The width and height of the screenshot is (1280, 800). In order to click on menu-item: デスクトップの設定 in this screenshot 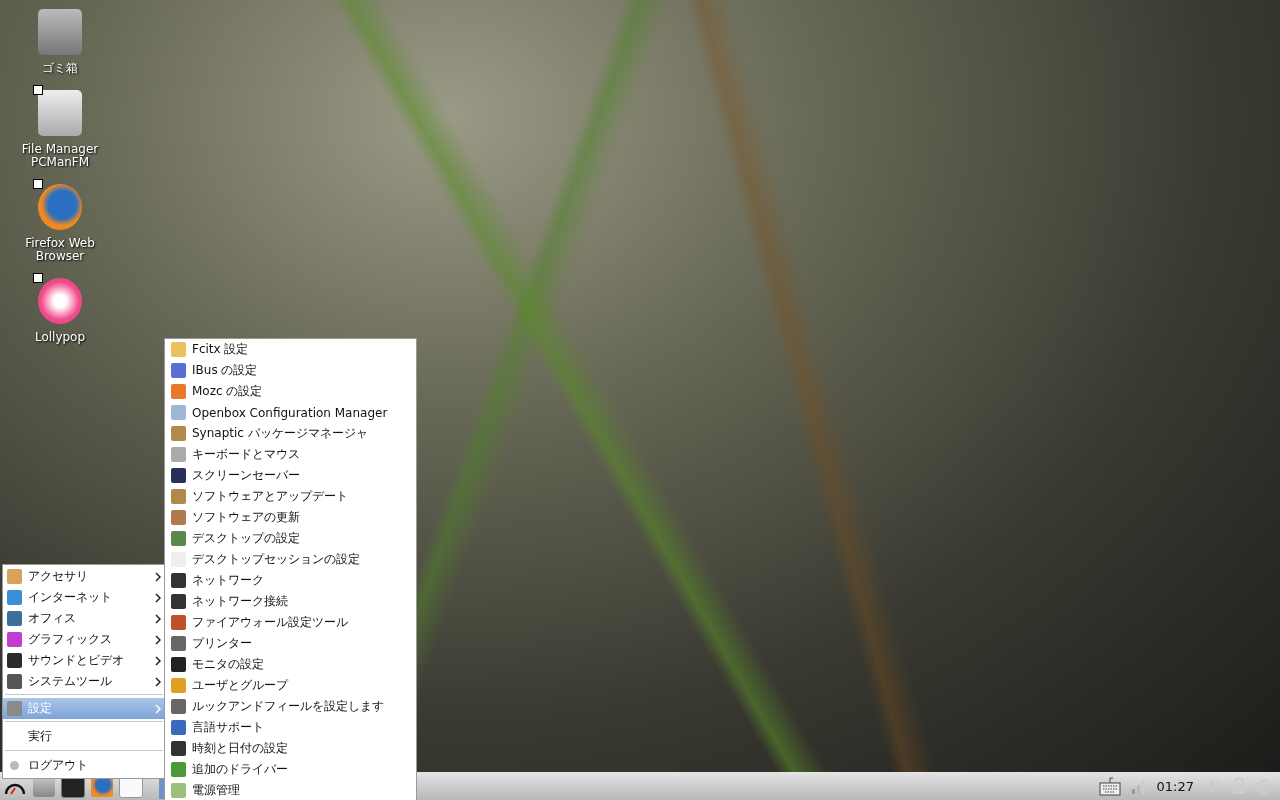, I will do `click(290, 538)`.